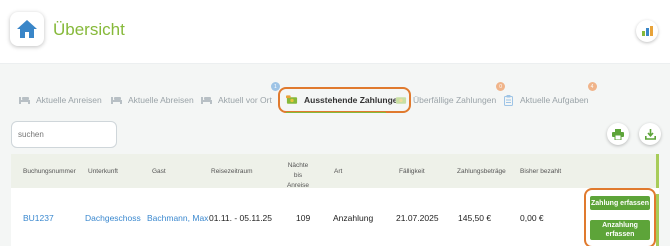 The height and width of the screenshot is (246, 670). What do you see at coordinates (620, 217) in the screenshot?
I see `payment-actions-group: Zahlung erfassen Anzahlung erfassen` at bounding box center [620, 217].